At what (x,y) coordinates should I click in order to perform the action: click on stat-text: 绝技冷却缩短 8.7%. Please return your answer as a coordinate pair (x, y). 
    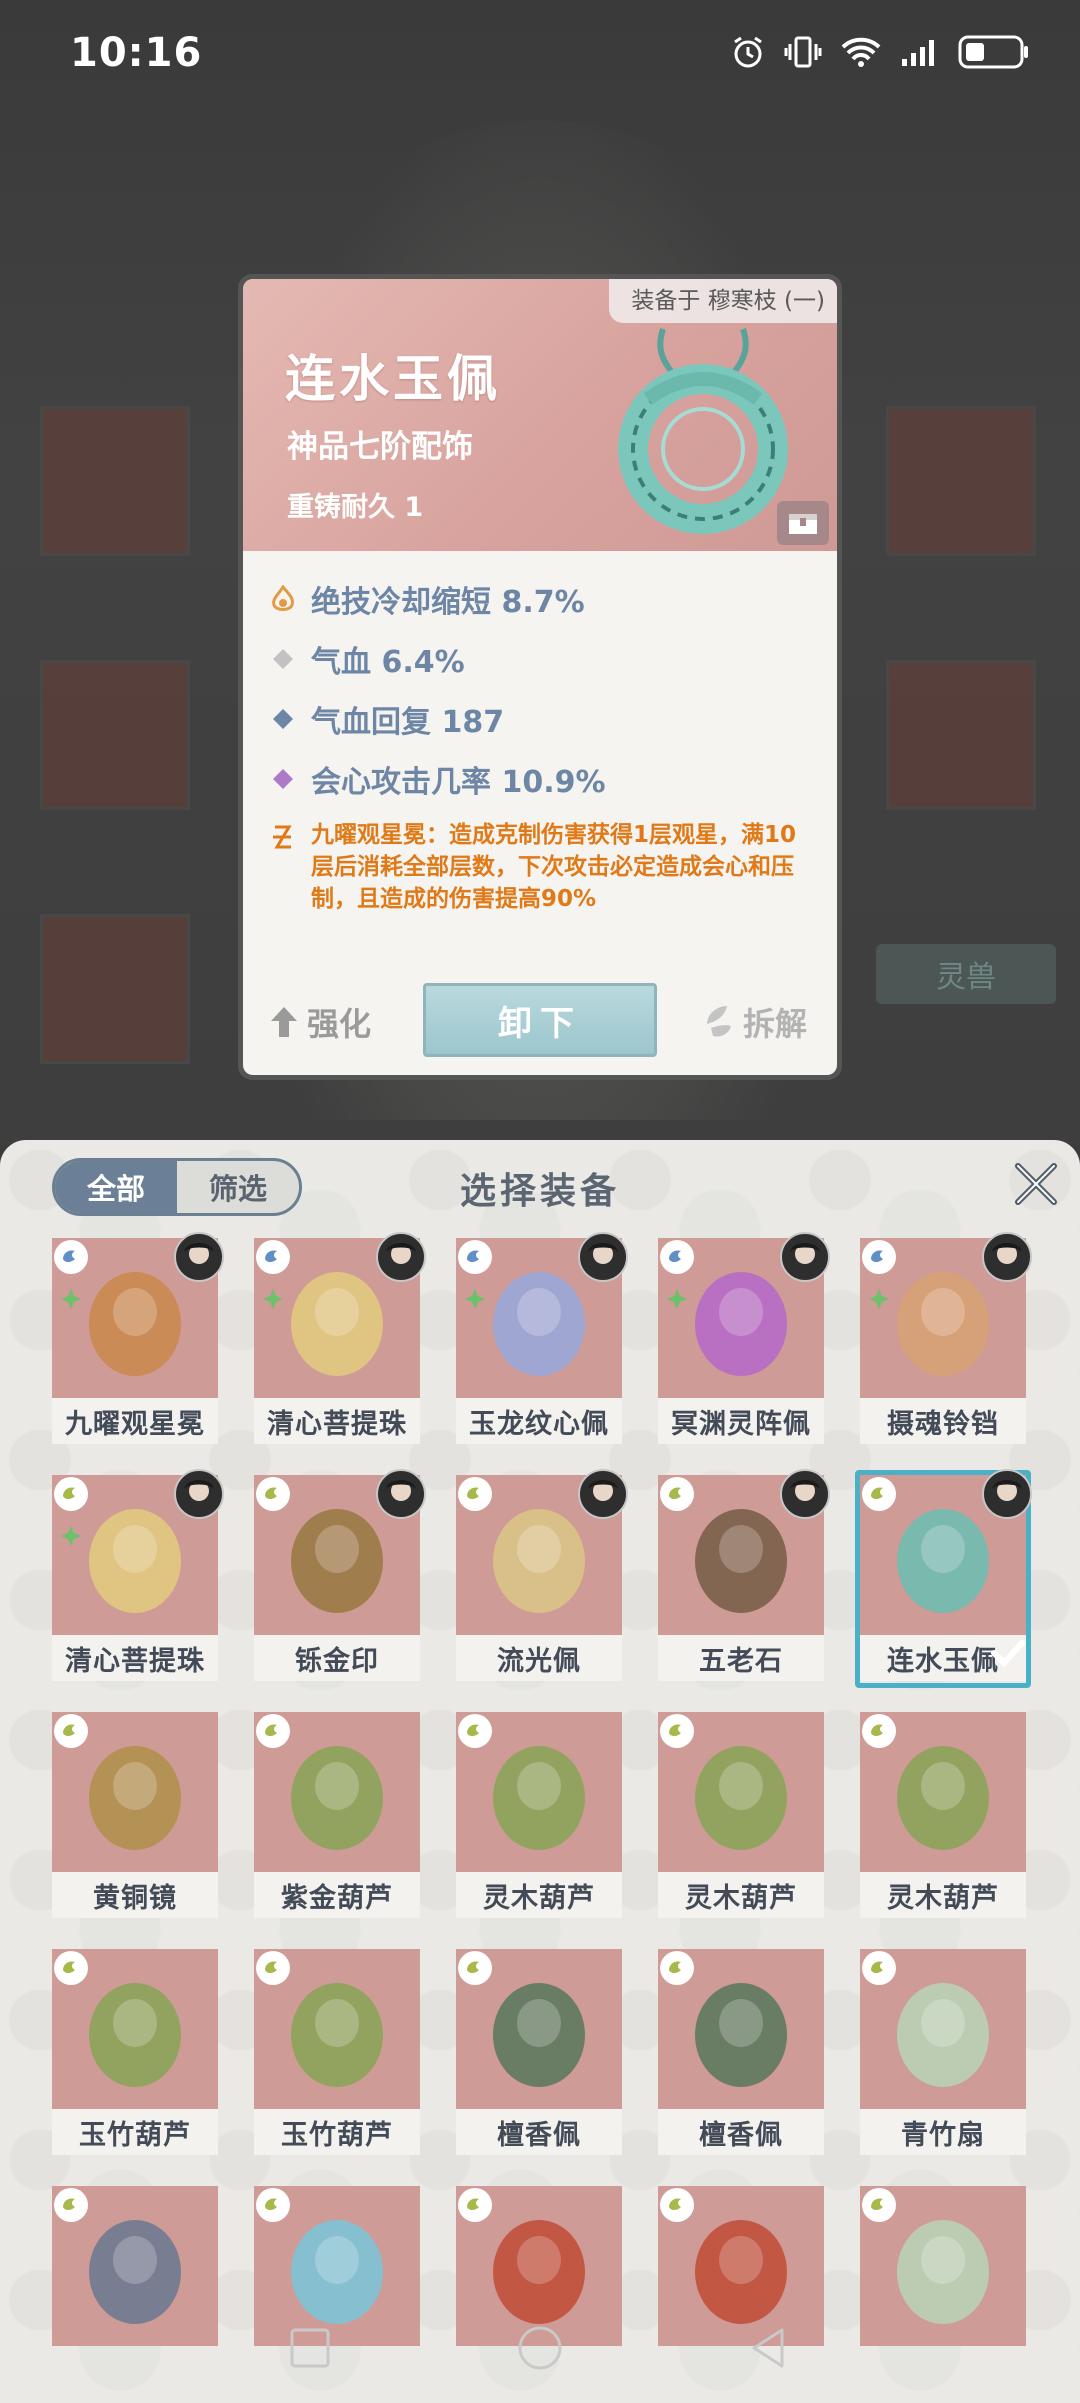
    Looking at the image, I should click on (448, 602).